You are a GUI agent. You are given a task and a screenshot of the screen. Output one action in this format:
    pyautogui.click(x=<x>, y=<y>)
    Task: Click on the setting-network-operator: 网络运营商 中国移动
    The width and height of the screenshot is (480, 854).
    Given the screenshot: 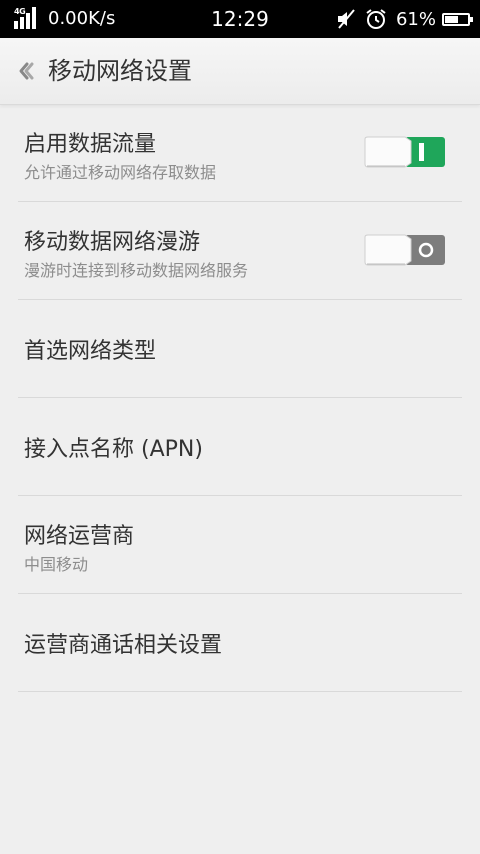 What is the action you would take?
    pyautogui.click(x=240, y=545)
    